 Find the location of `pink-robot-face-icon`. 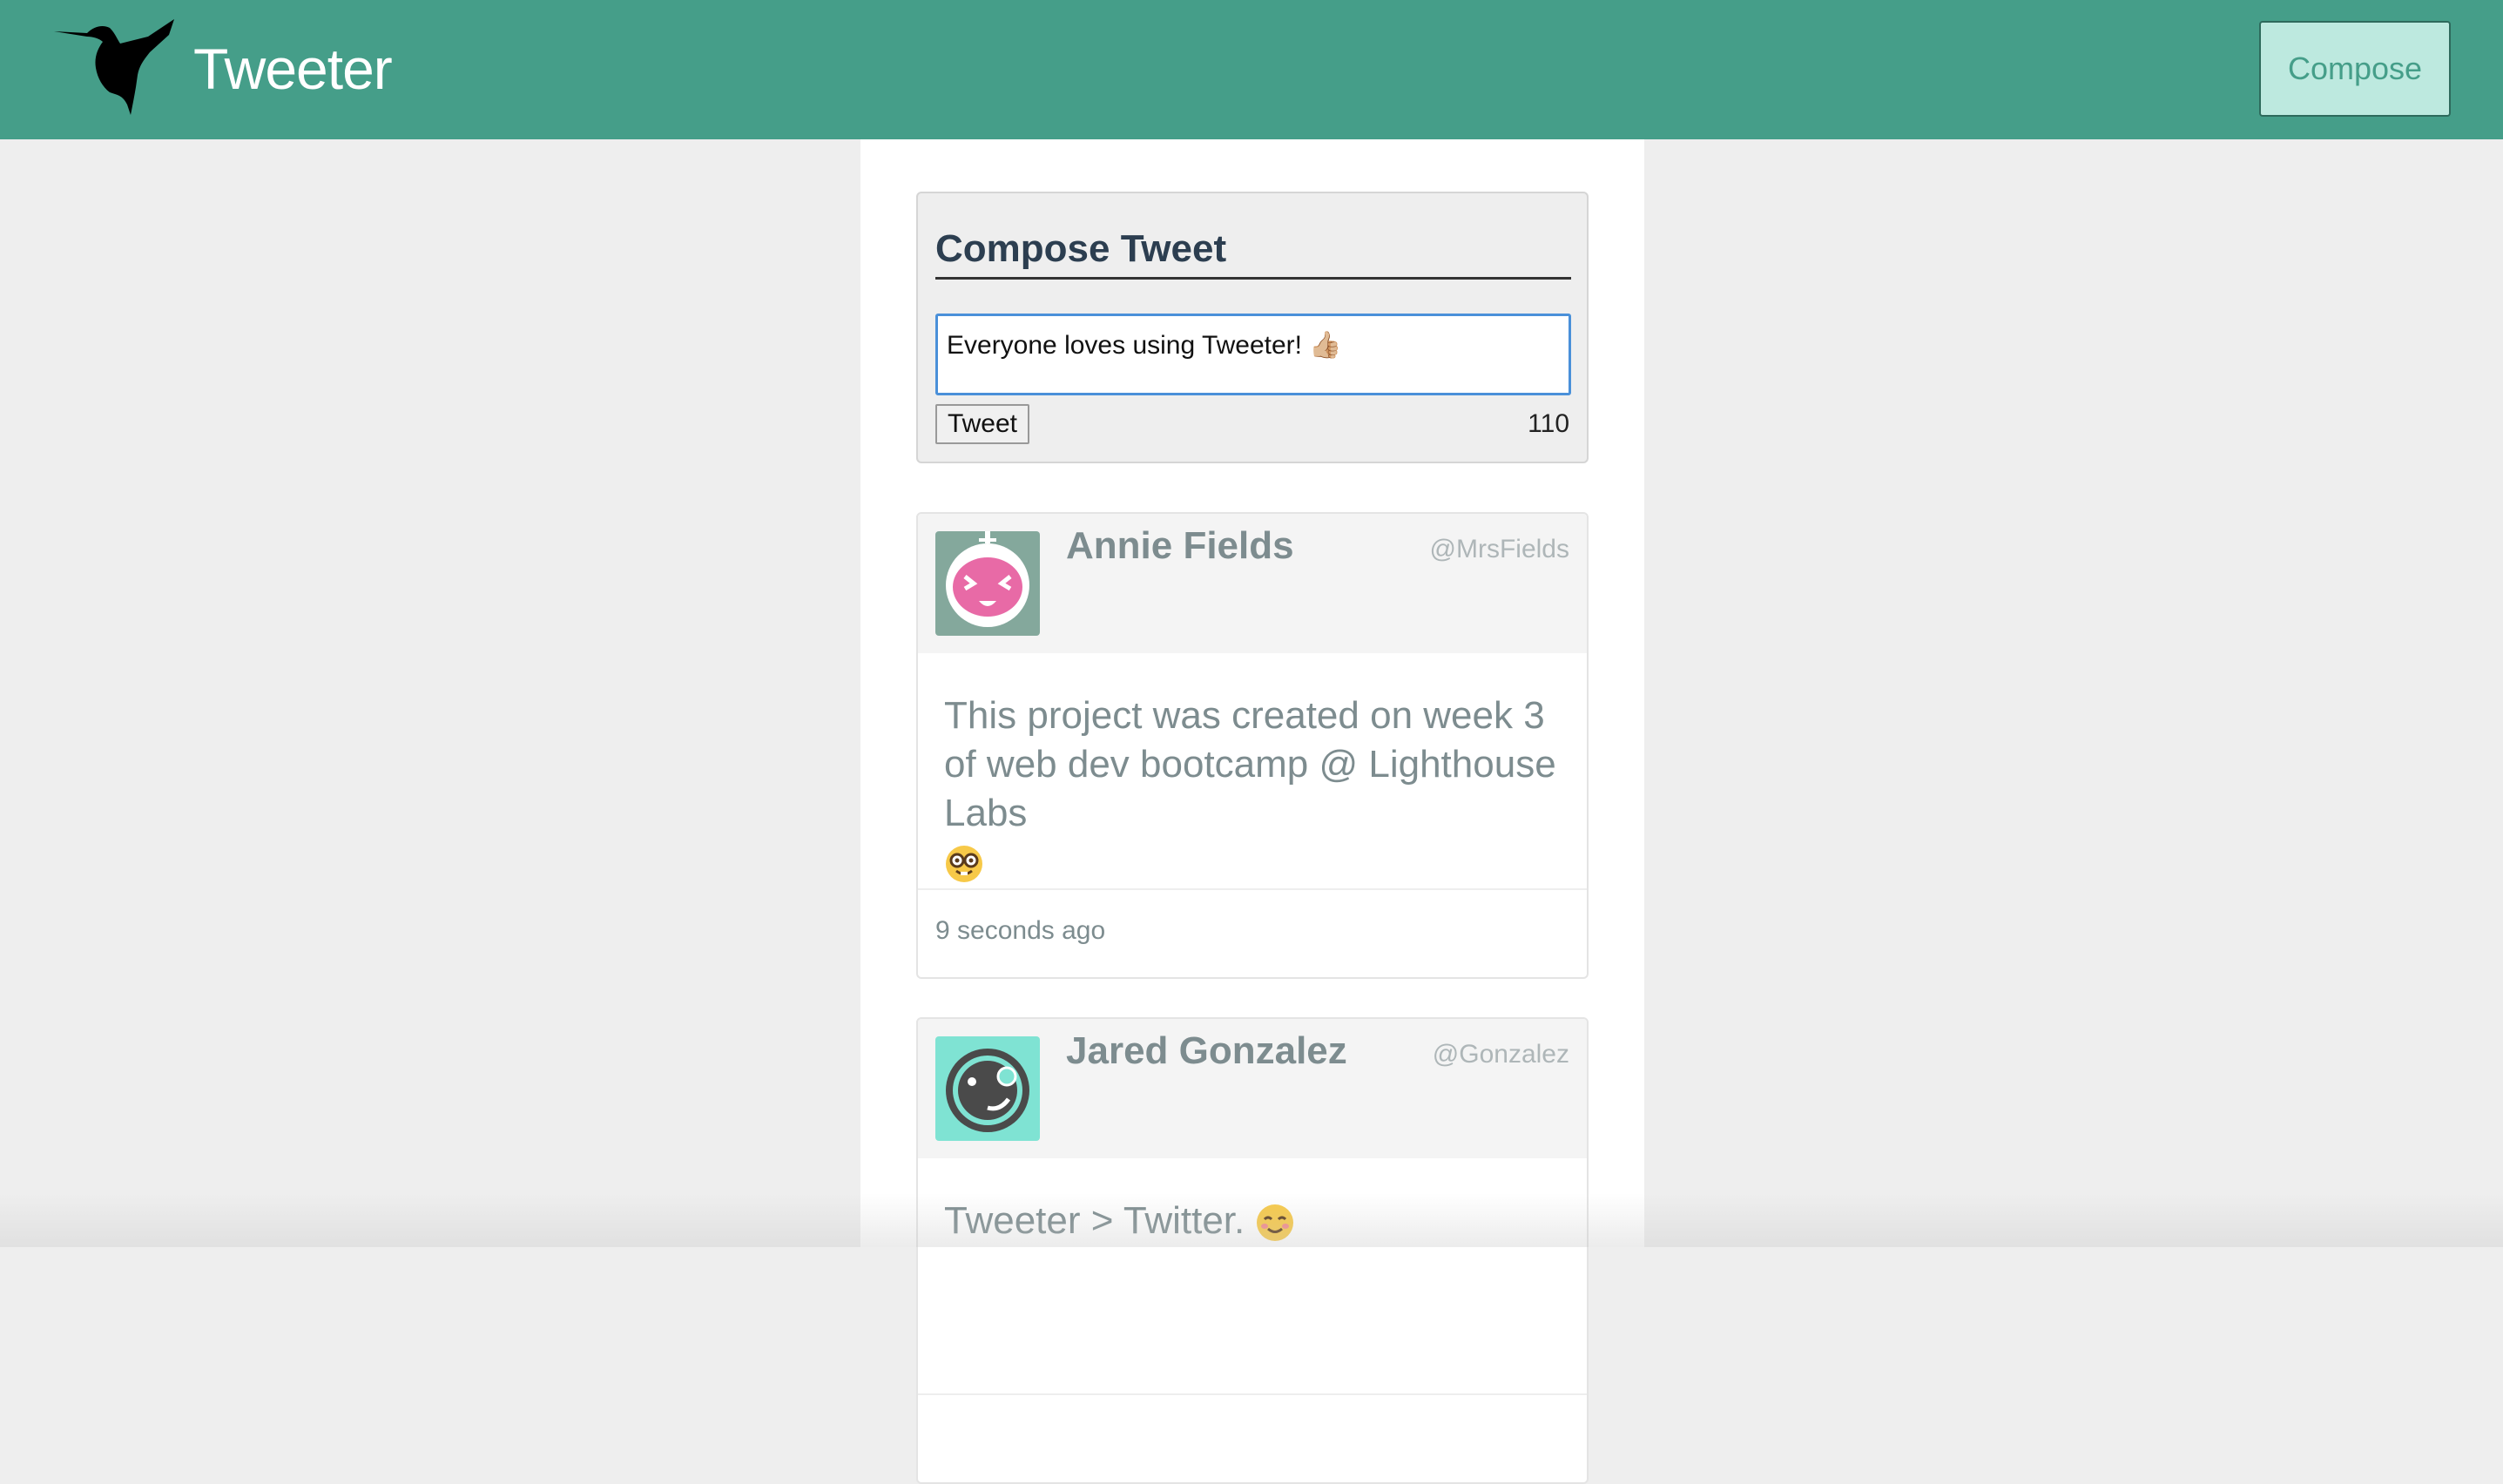

pink-robot-face-icon is located at coordinates (987, 584).